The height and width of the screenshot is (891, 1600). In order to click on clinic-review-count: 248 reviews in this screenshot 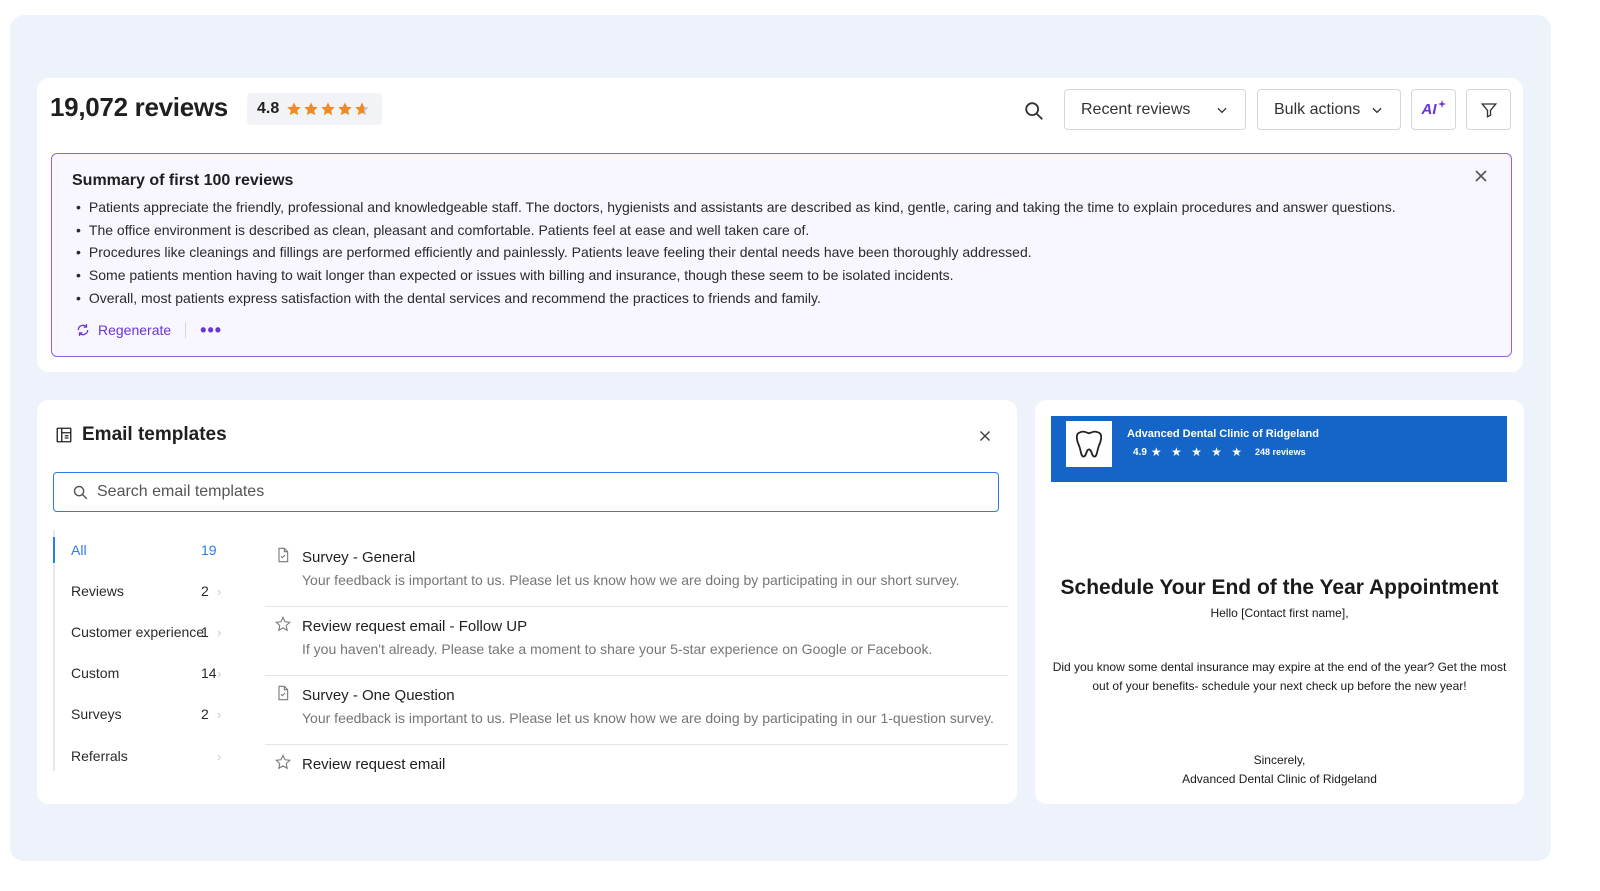, I will do `click(1280, 452)`.